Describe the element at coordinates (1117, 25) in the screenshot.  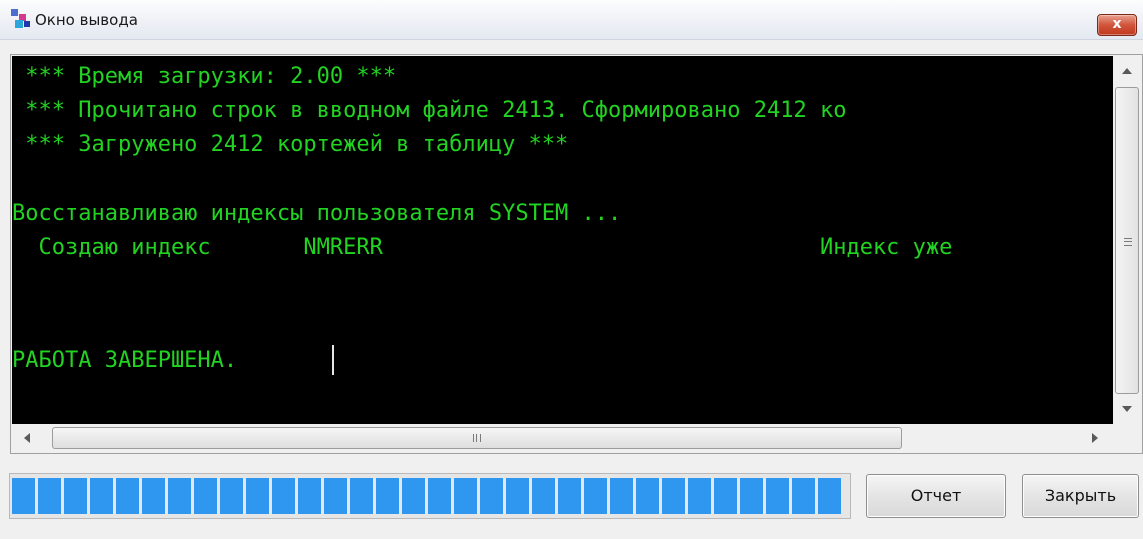
I see `close-icon: x` at that location.